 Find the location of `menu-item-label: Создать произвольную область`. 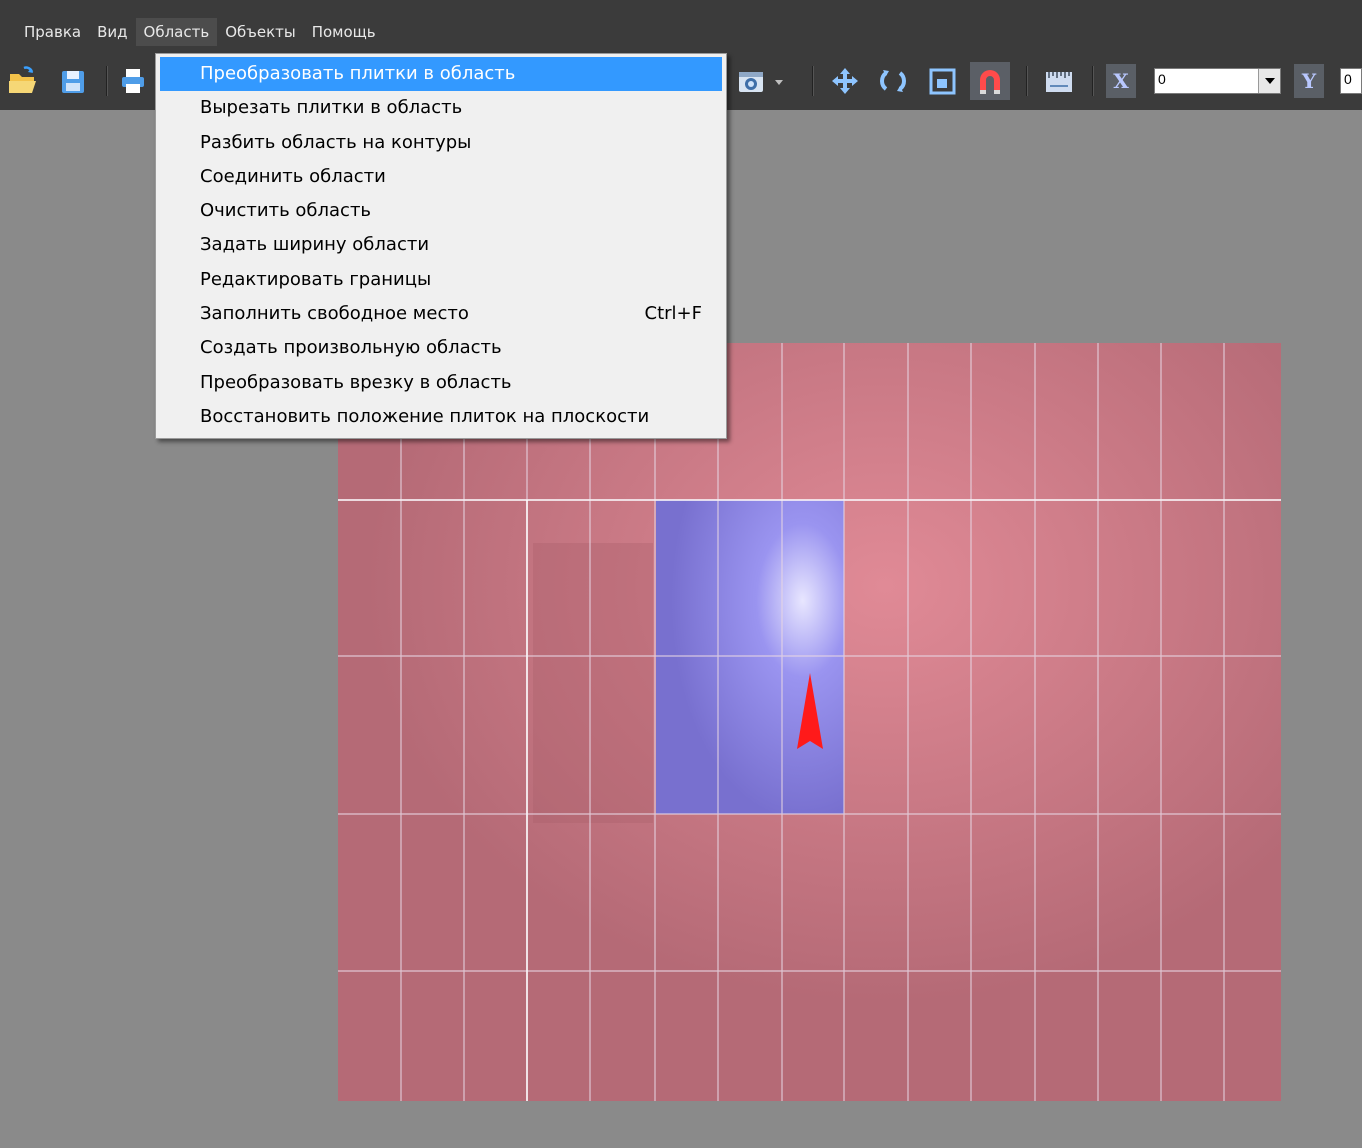

menu-item-label: Создать произвольную область is located at coordinates (351, 348).